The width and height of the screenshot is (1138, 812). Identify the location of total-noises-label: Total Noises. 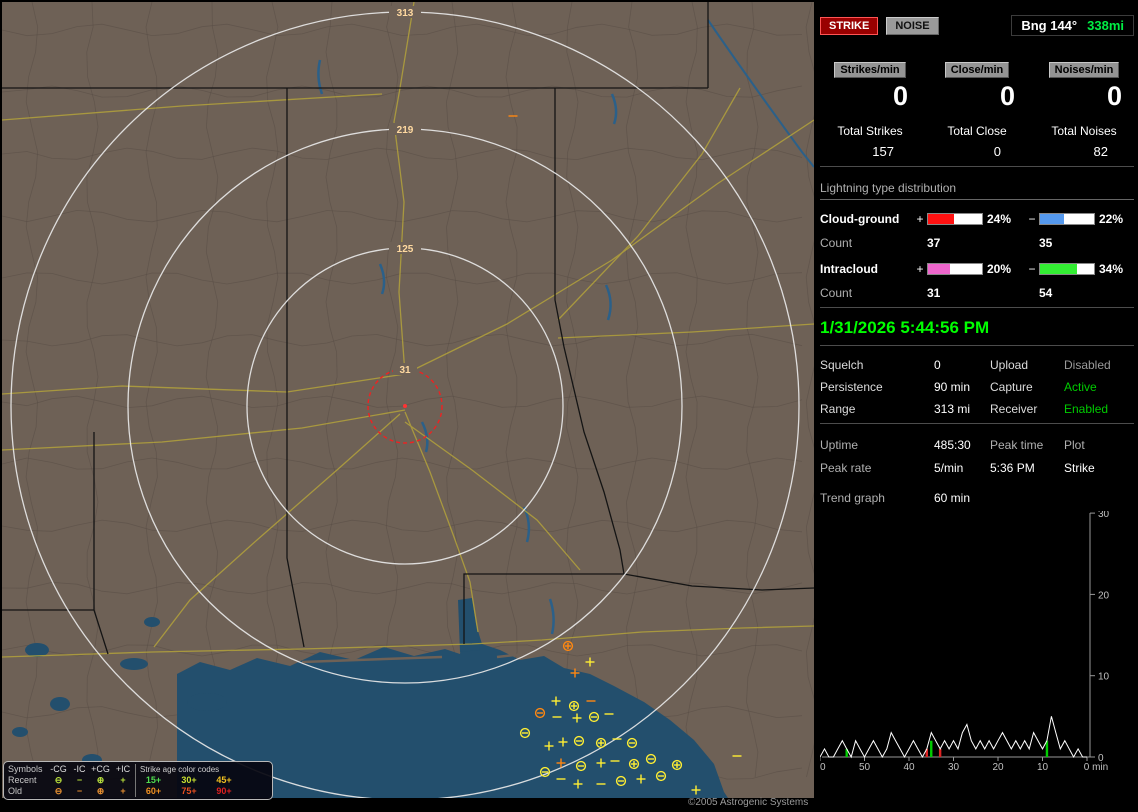
(1084, 131).